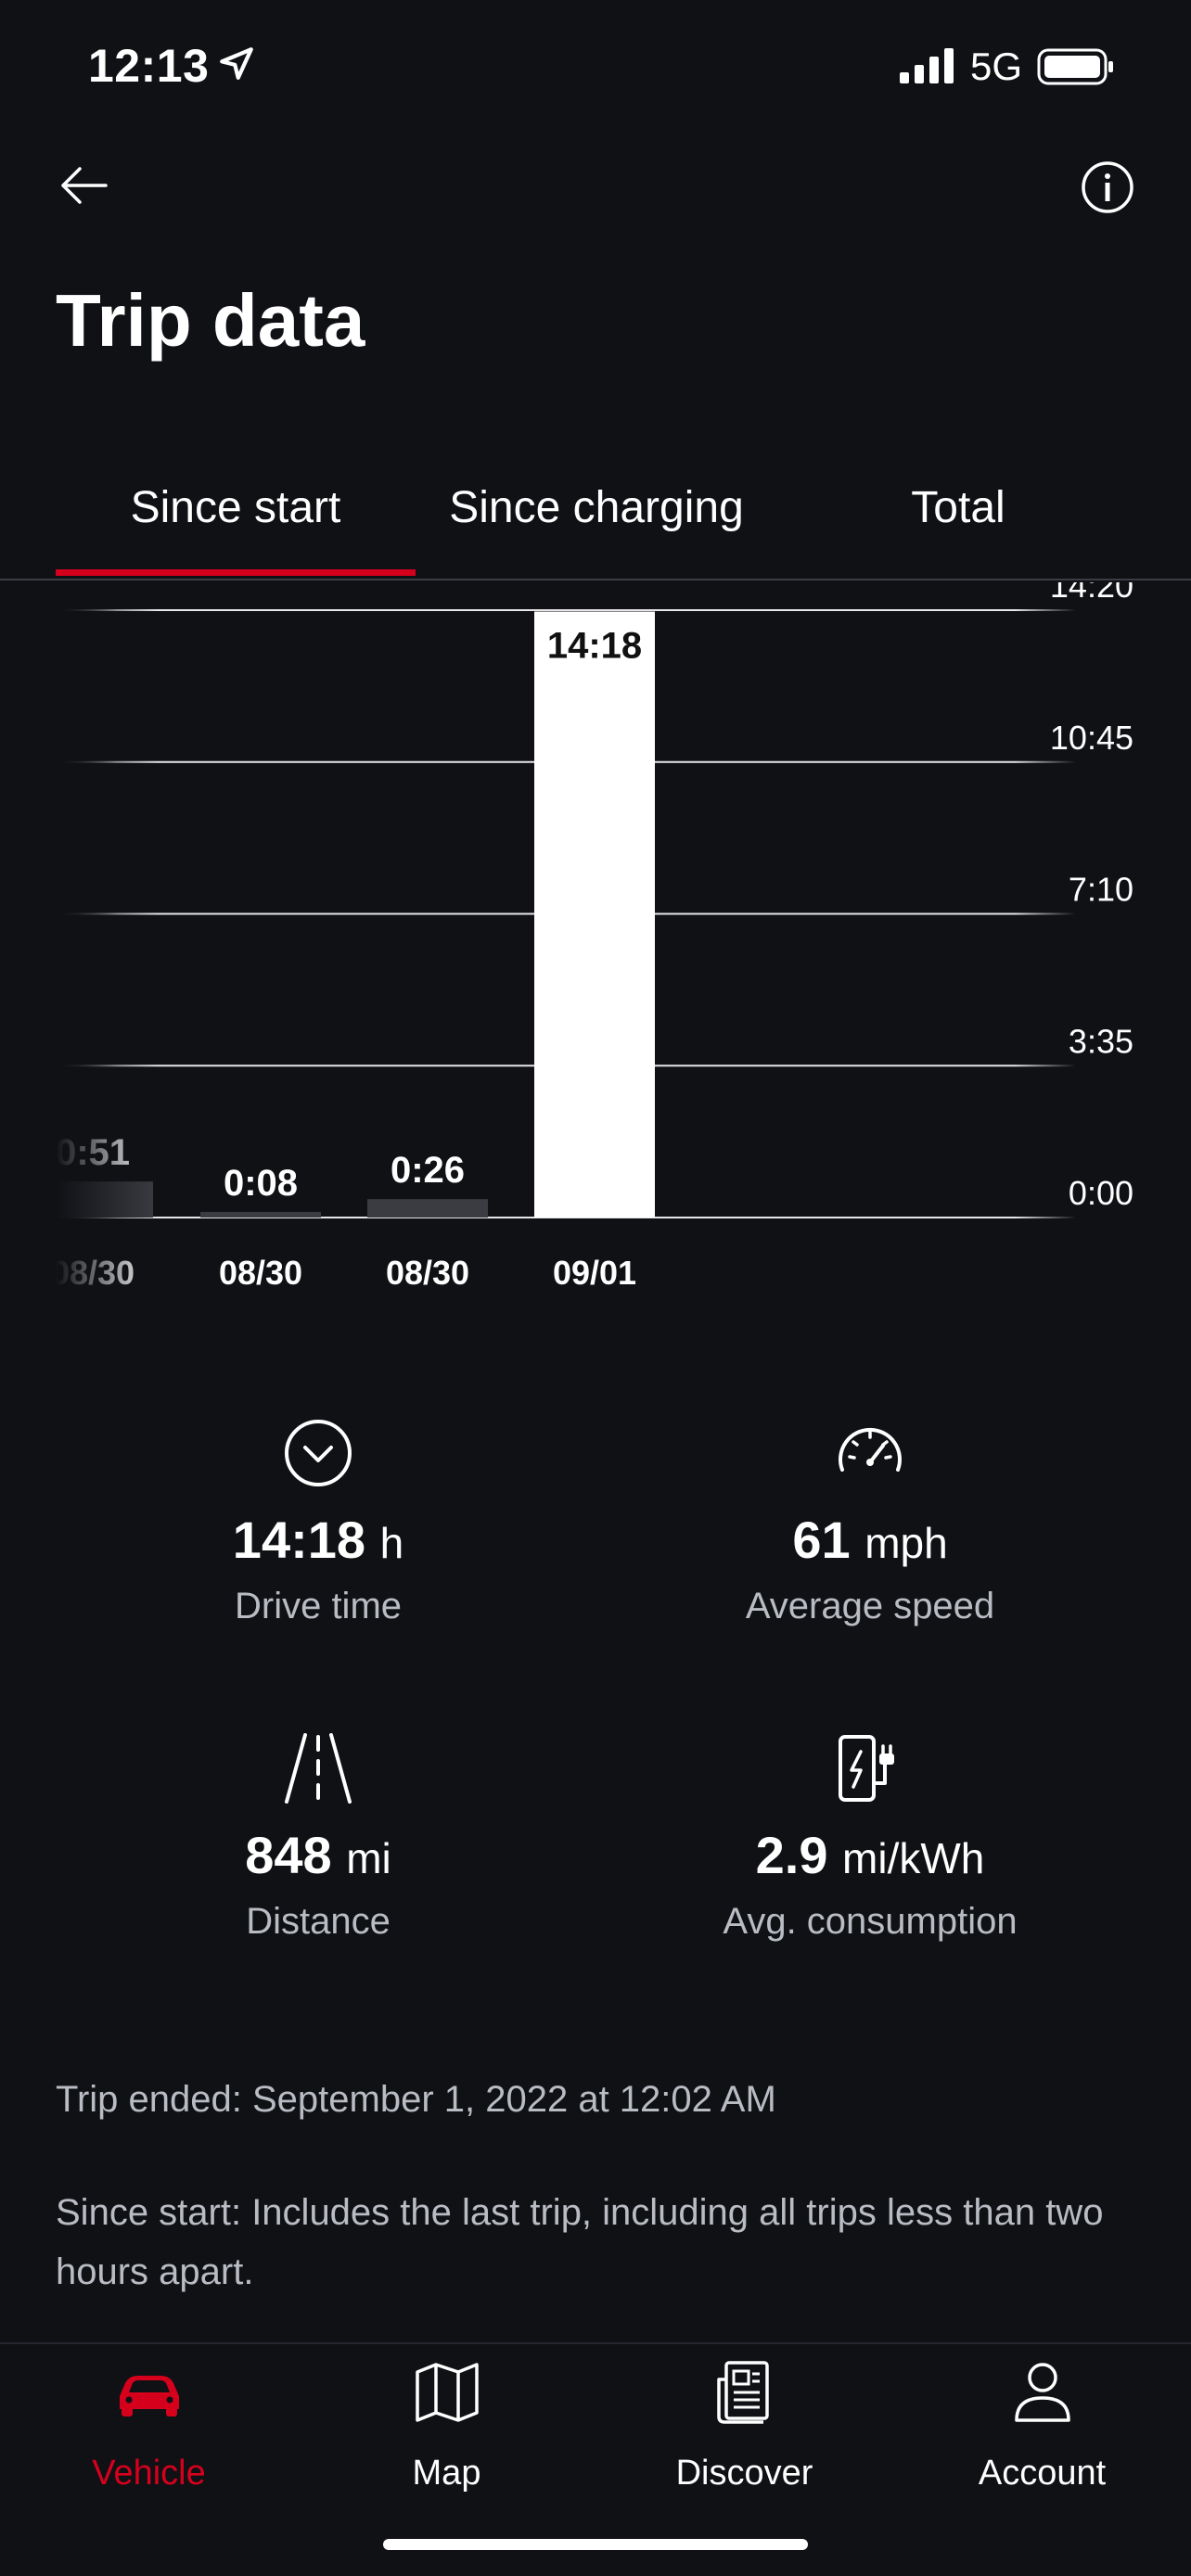 This screenshot has height=2576, width=1191. Describe the element at coordinates (368, 1858) in the screenshot. I see `distance-unit: mi` at that location.